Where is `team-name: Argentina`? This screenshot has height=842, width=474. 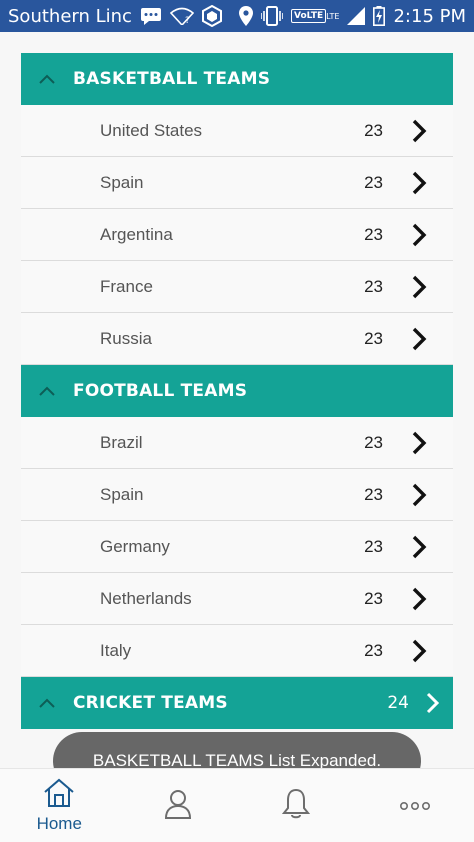
team-name: Argentina is located at coordinates (136, 234).